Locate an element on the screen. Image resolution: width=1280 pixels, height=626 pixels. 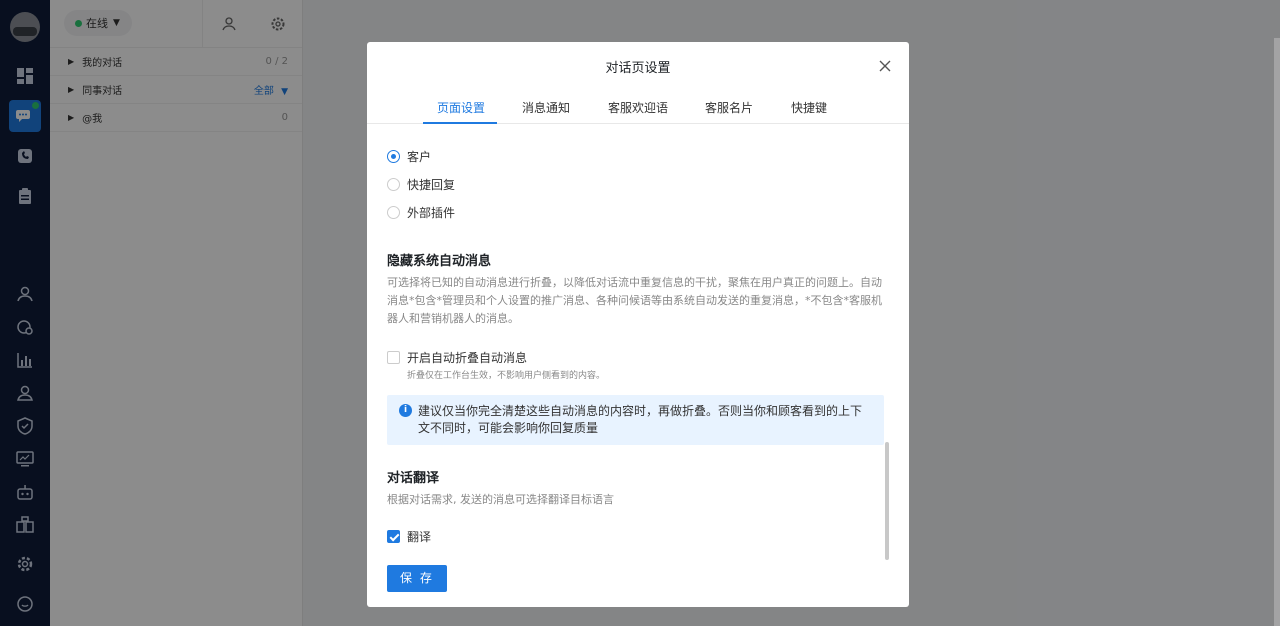
checkbox-checked-icon is located at coordinates (393, 536).